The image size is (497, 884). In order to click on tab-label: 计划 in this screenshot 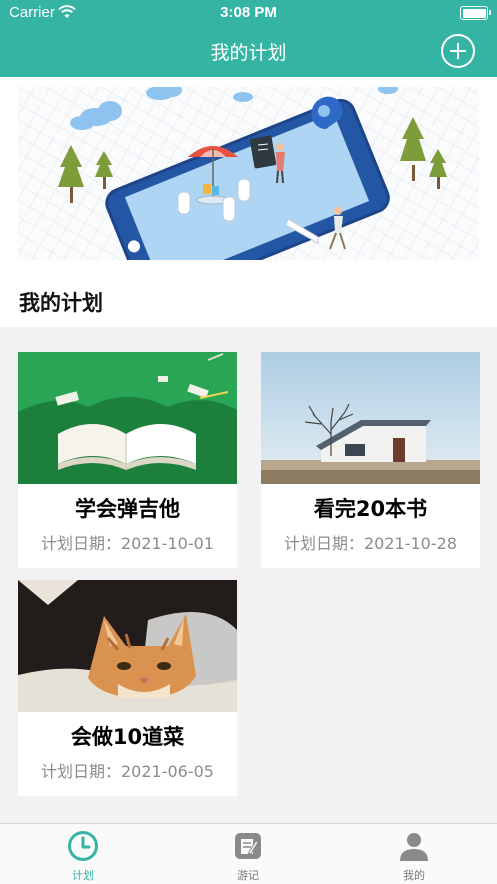, I will do `click(83, 875)`.